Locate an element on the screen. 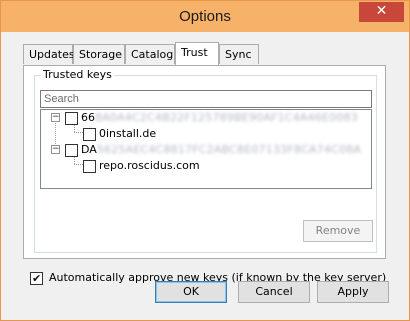 The width and height of the screenshot is (410, 321). domain-label: repo.roscidus.com is located at coordinates (149, 165).